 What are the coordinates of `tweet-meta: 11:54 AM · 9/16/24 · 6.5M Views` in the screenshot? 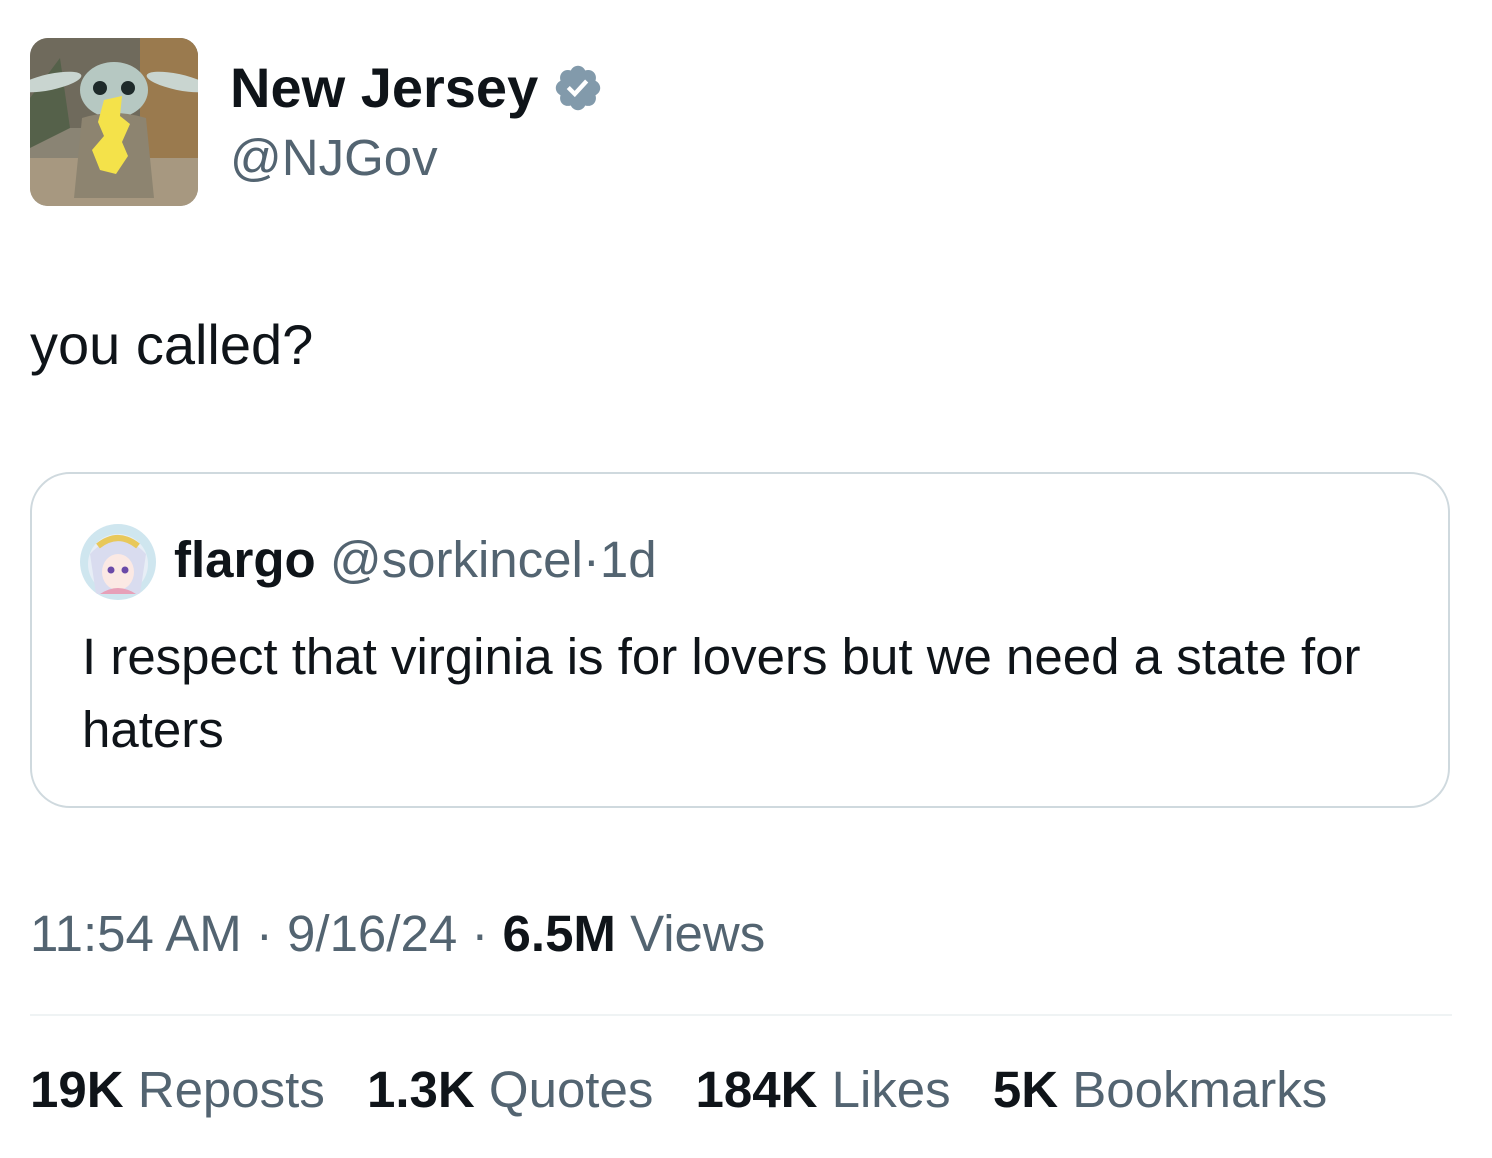 It's located at (397, 934).